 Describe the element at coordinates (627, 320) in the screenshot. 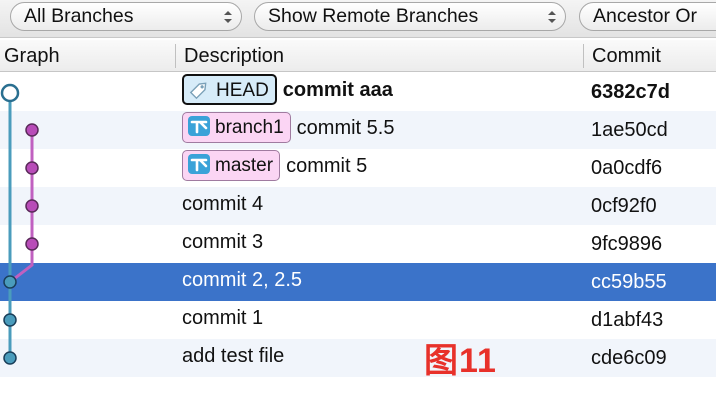

I see `commit-hash: d1abf43` at that location.